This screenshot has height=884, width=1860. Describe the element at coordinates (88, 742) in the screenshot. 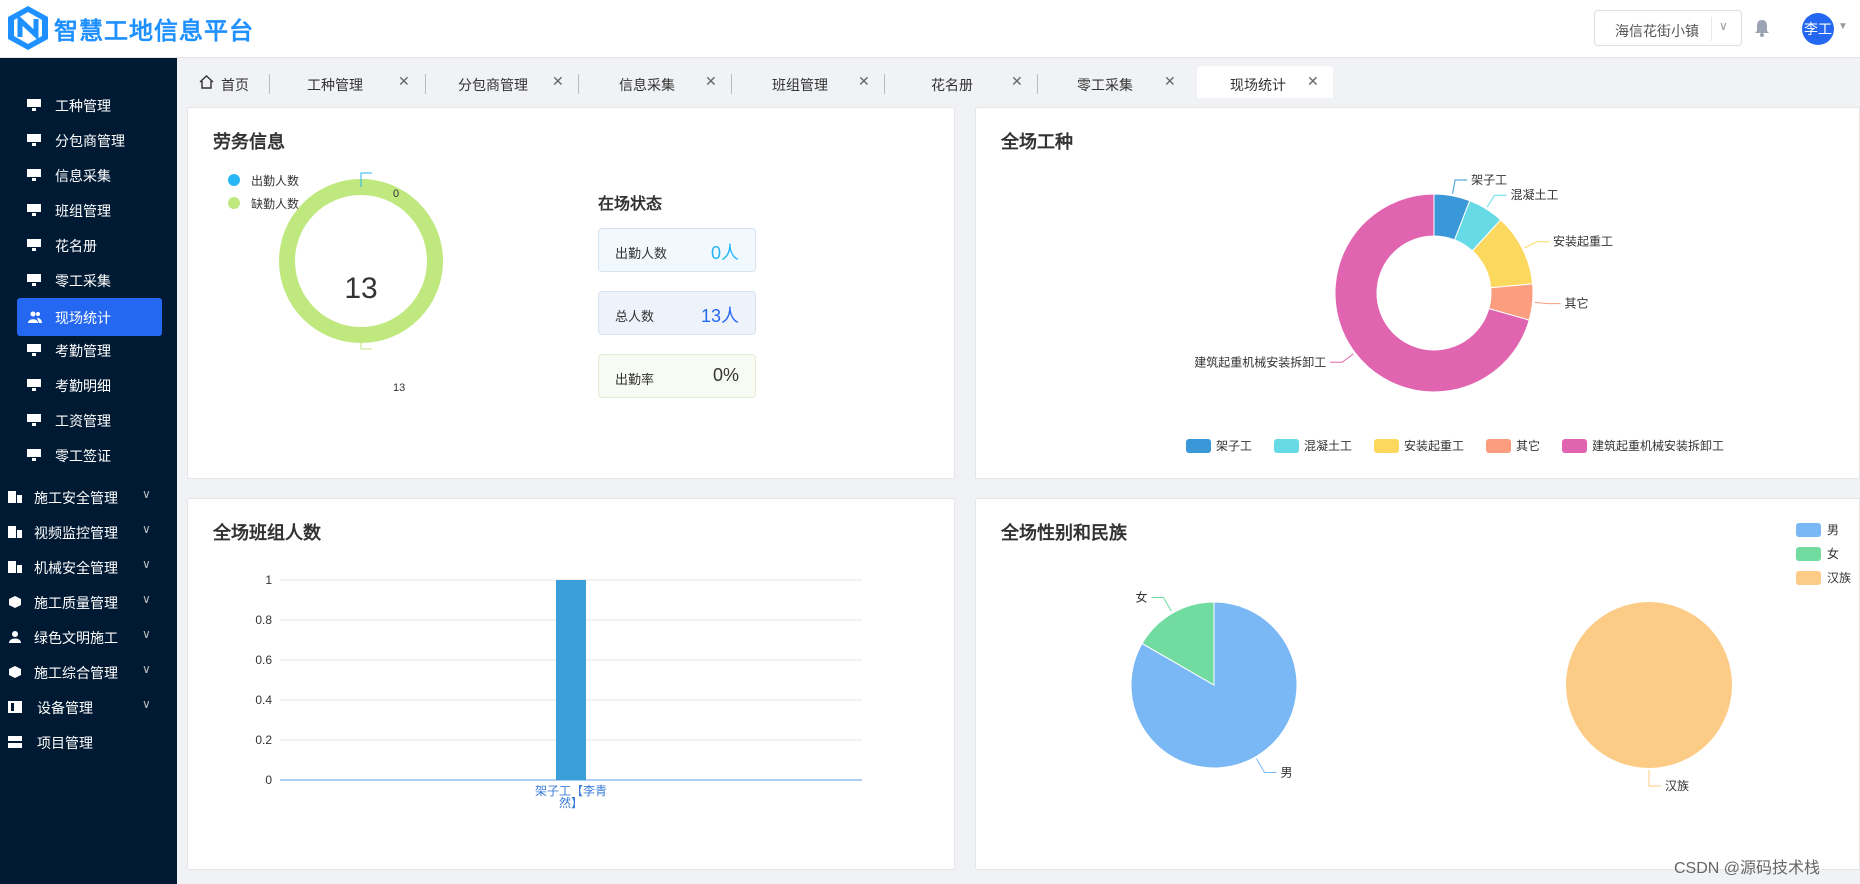

I see `sidebar-group-project: 项目管理` at that location.